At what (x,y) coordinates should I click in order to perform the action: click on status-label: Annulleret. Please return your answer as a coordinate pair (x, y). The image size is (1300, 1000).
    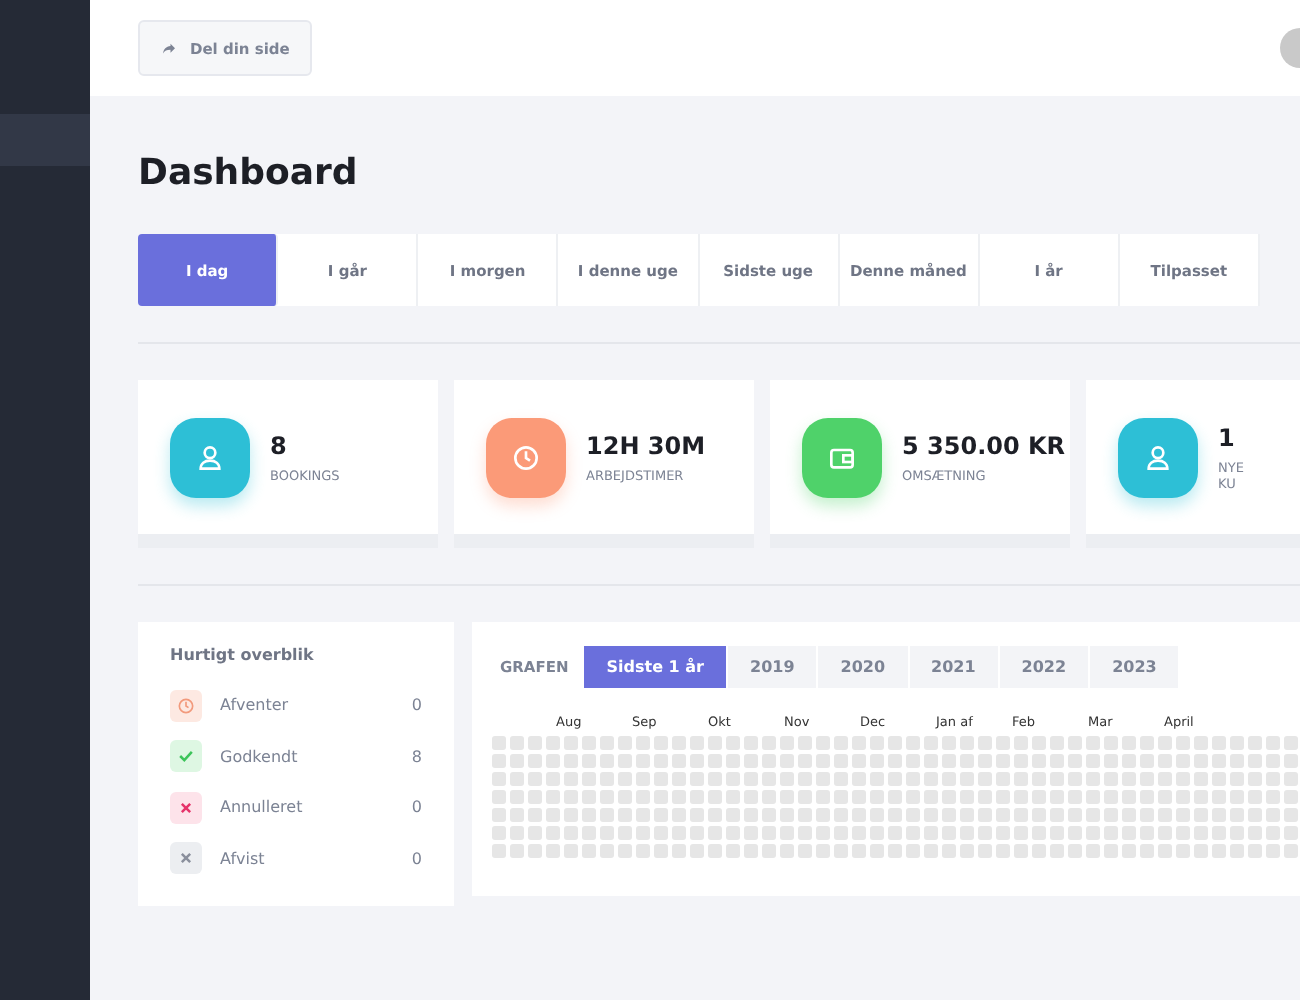
    Looking at the image, I should click on (262, 807).